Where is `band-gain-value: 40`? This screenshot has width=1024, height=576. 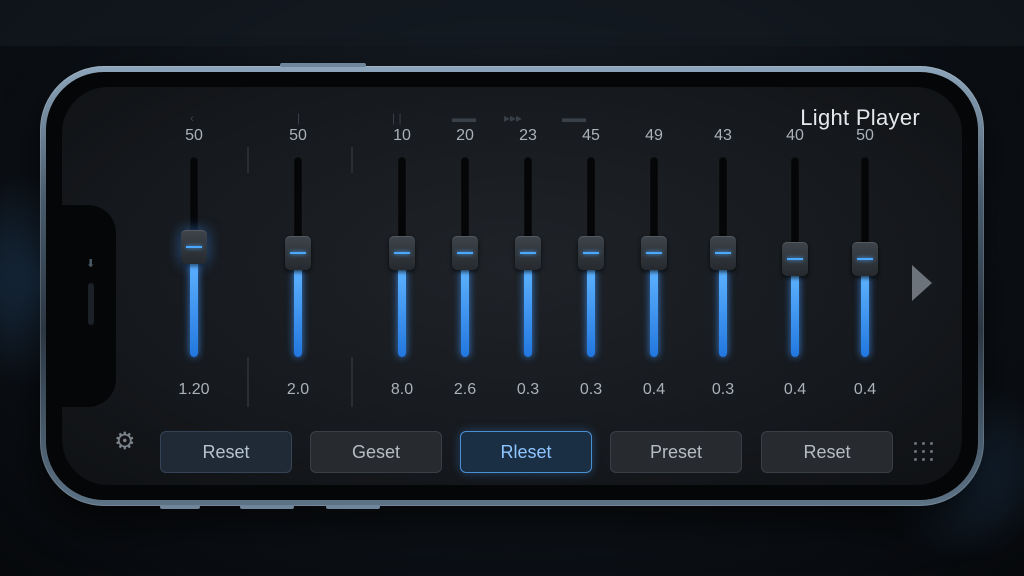 band-gain-value: 40 is located at coordinates (795, 135).